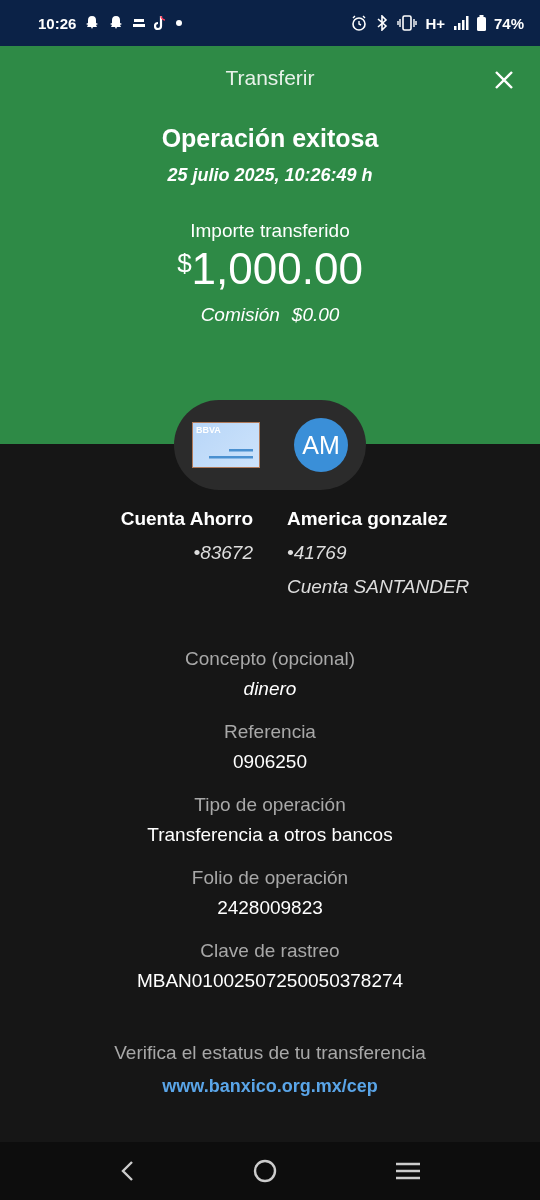  Describe the element at coordinates (315, 315) in the screenshot. I see `fee-value: $0.00` at that location.